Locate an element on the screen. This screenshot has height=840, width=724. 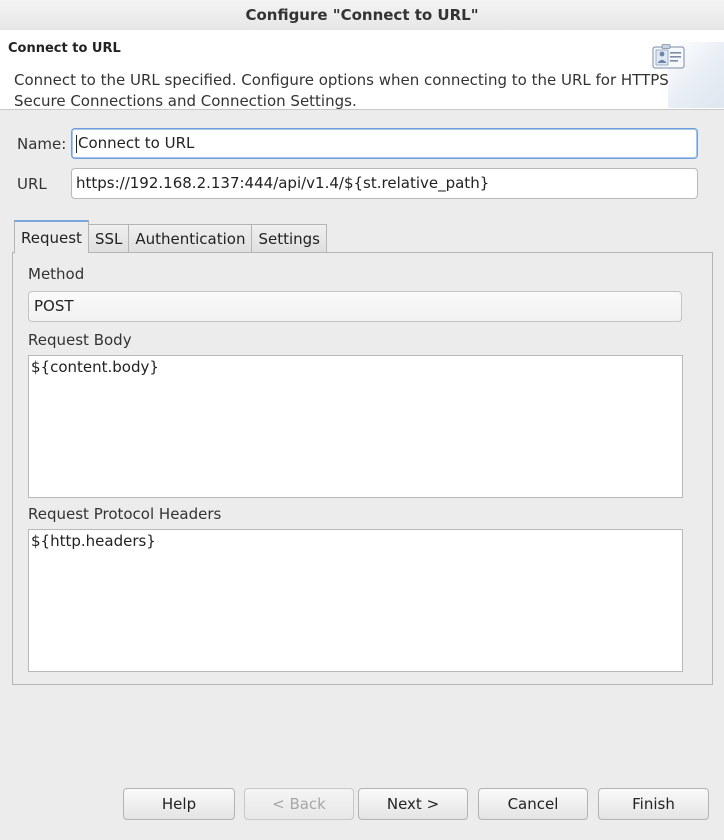
wizard-button-bar: Help < Back Next > Cancel Finish is located at coordinates (362, 804).